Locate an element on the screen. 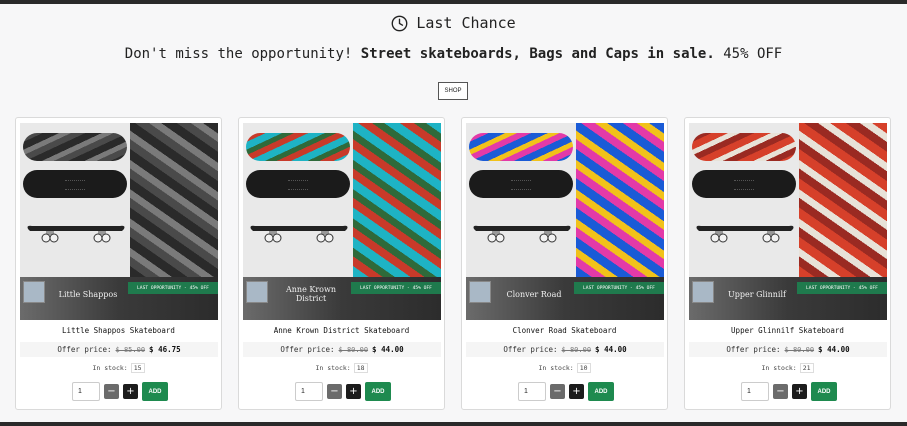 This screenshot has width=907, height=426. tagline-prefix: Don't miss the opportunity! is located at coordinates (242, 54).